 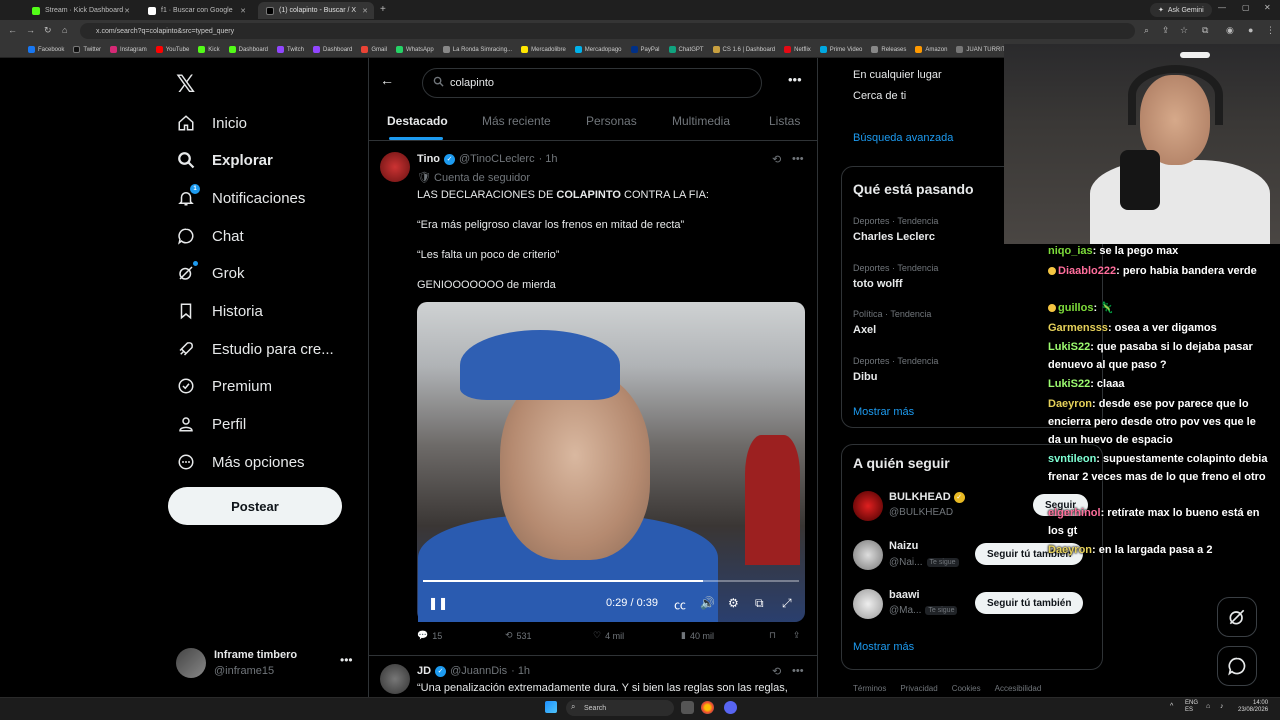 I want to click on advanced-search-link: Búsqueda avanzada, so click(x=903, y=138).